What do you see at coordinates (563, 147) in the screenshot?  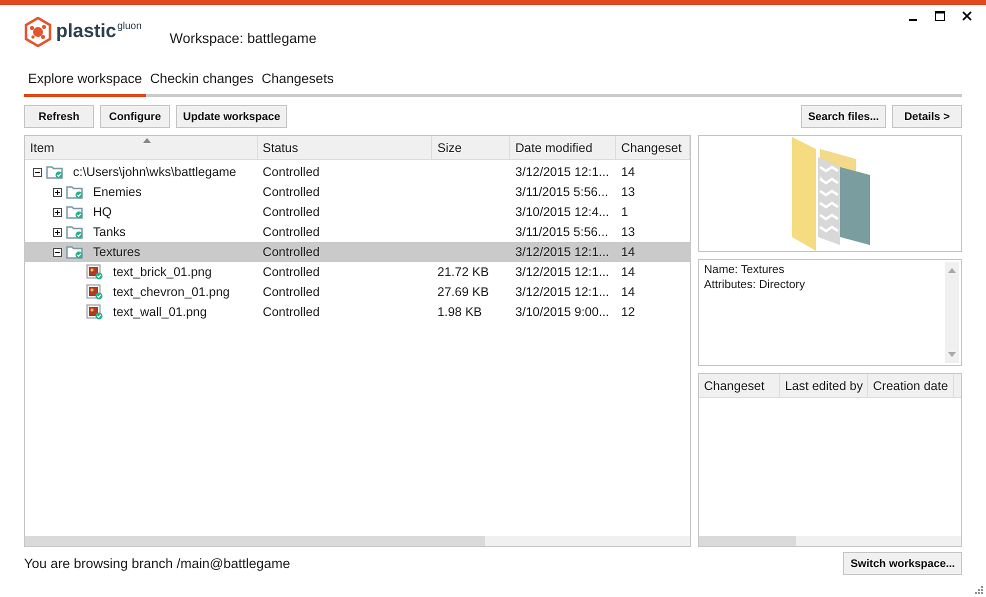 I see `column-header: Date modified` at bounding box center [563, 147].